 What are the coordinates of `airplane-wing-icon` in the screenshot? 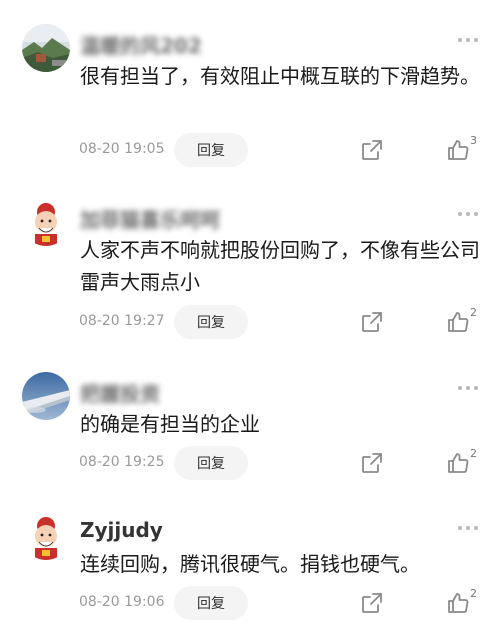 It's located at (46, 396).